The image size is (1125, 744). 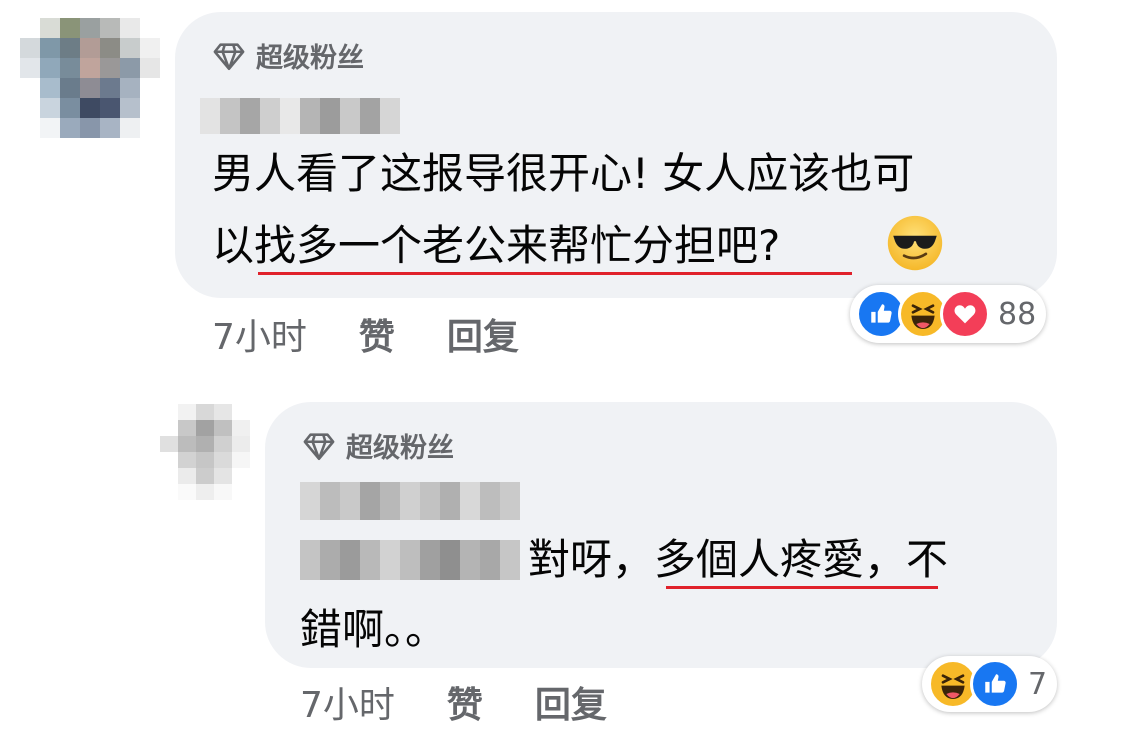 What do you see at coordinates (506, 245) in the screenshot?
I see `underlined-text: 找多一个老公来帮忙分担吧` at bounding box center [506, 245].